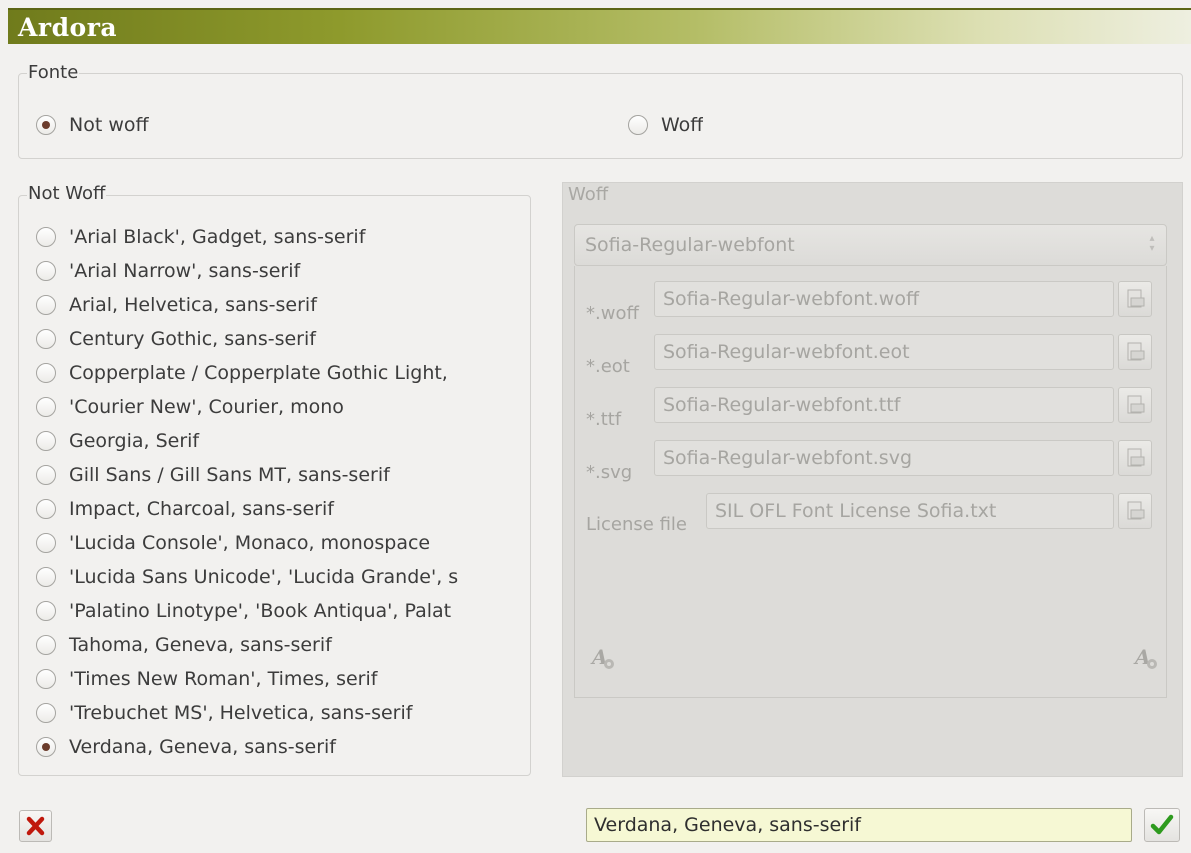  Describe the element at coordinates (870, 245) in the screenshot. I see `woff-font-select: Sofia-Regular-webfont ▴ ▾` at that location.